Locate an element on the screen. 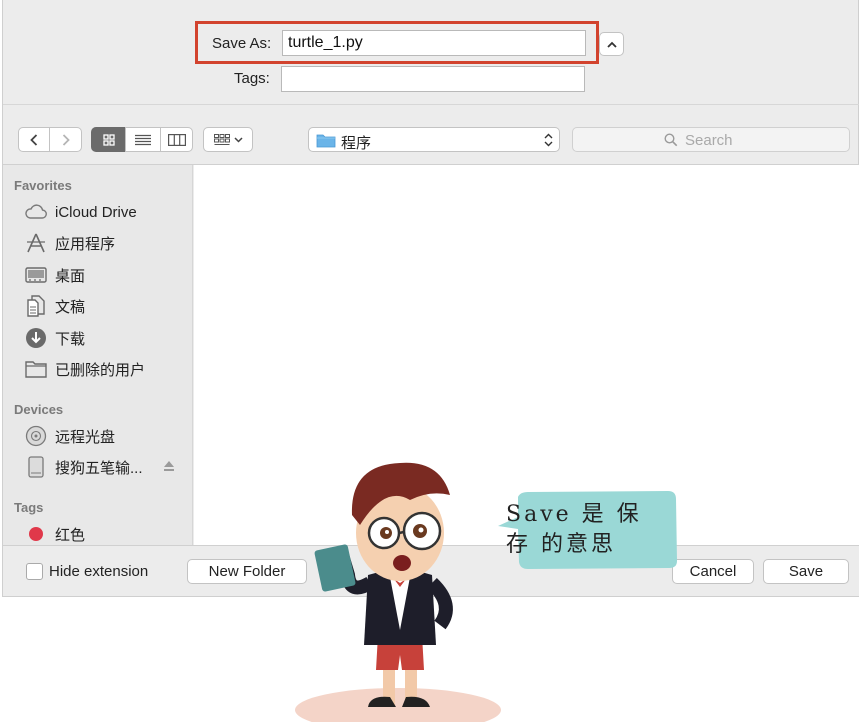  back-button is located at coordinates (34, 139).